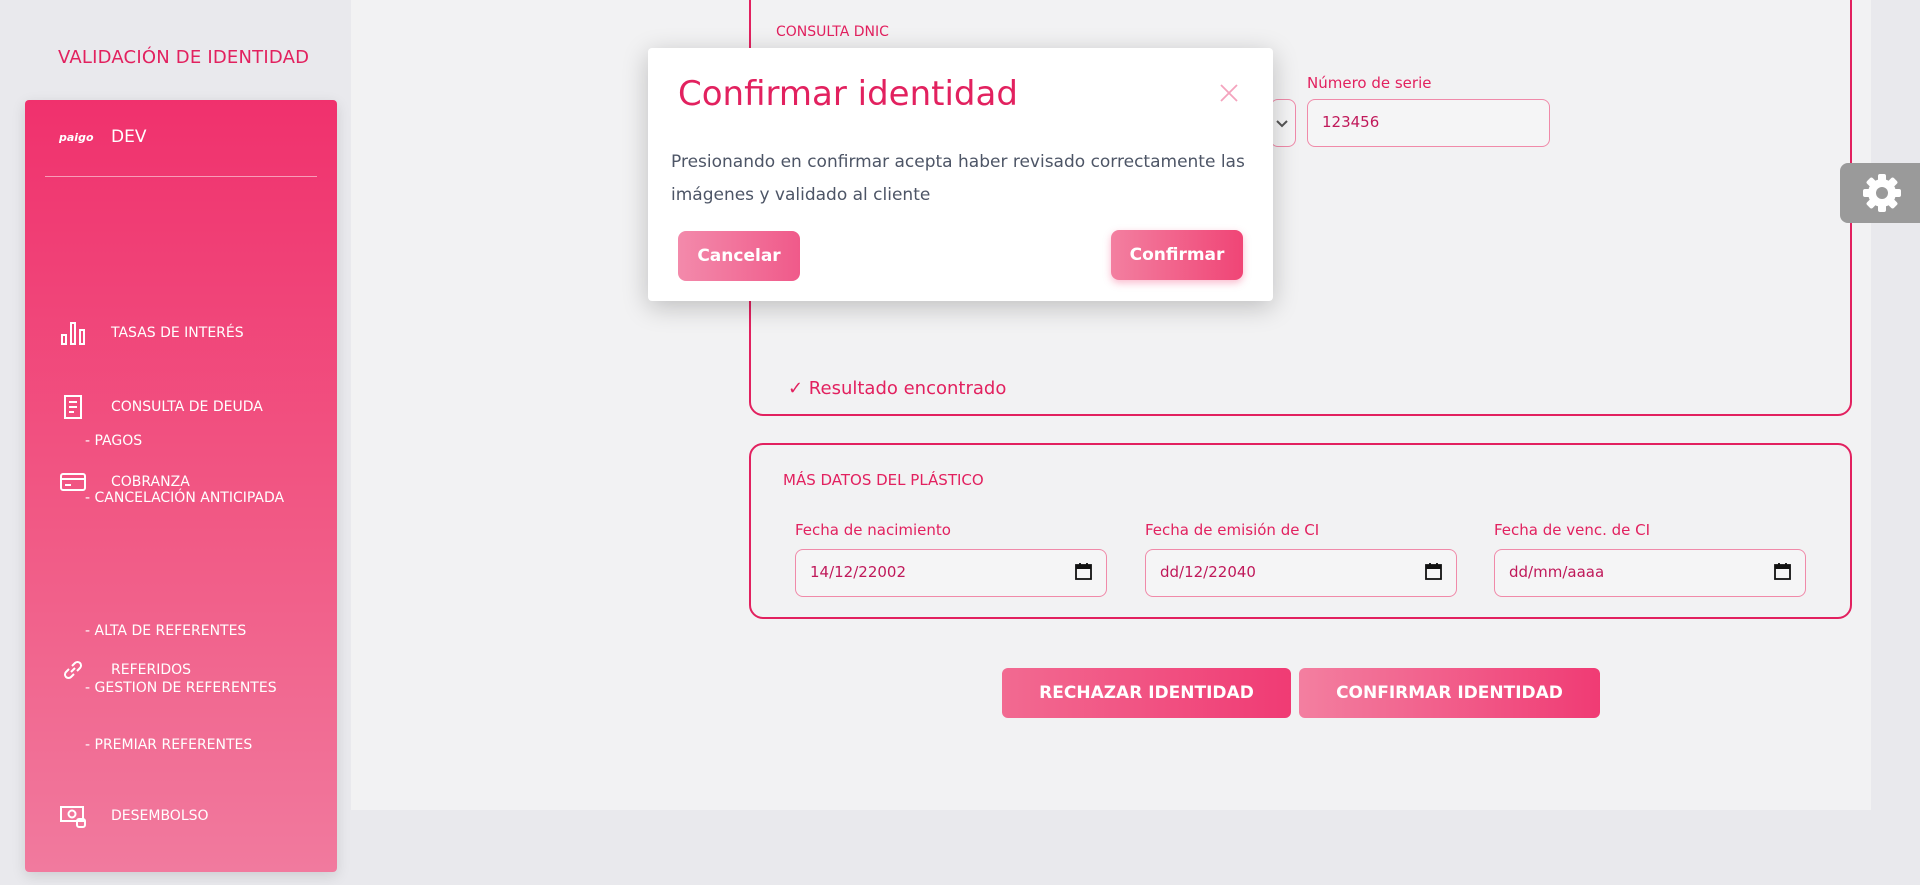 Image resolution: width=1920 pixels, height=885 pixels. Describe the element at coordinates (1428, 123) in the screenshot. I see `serial-number-input: 123456` at that location.